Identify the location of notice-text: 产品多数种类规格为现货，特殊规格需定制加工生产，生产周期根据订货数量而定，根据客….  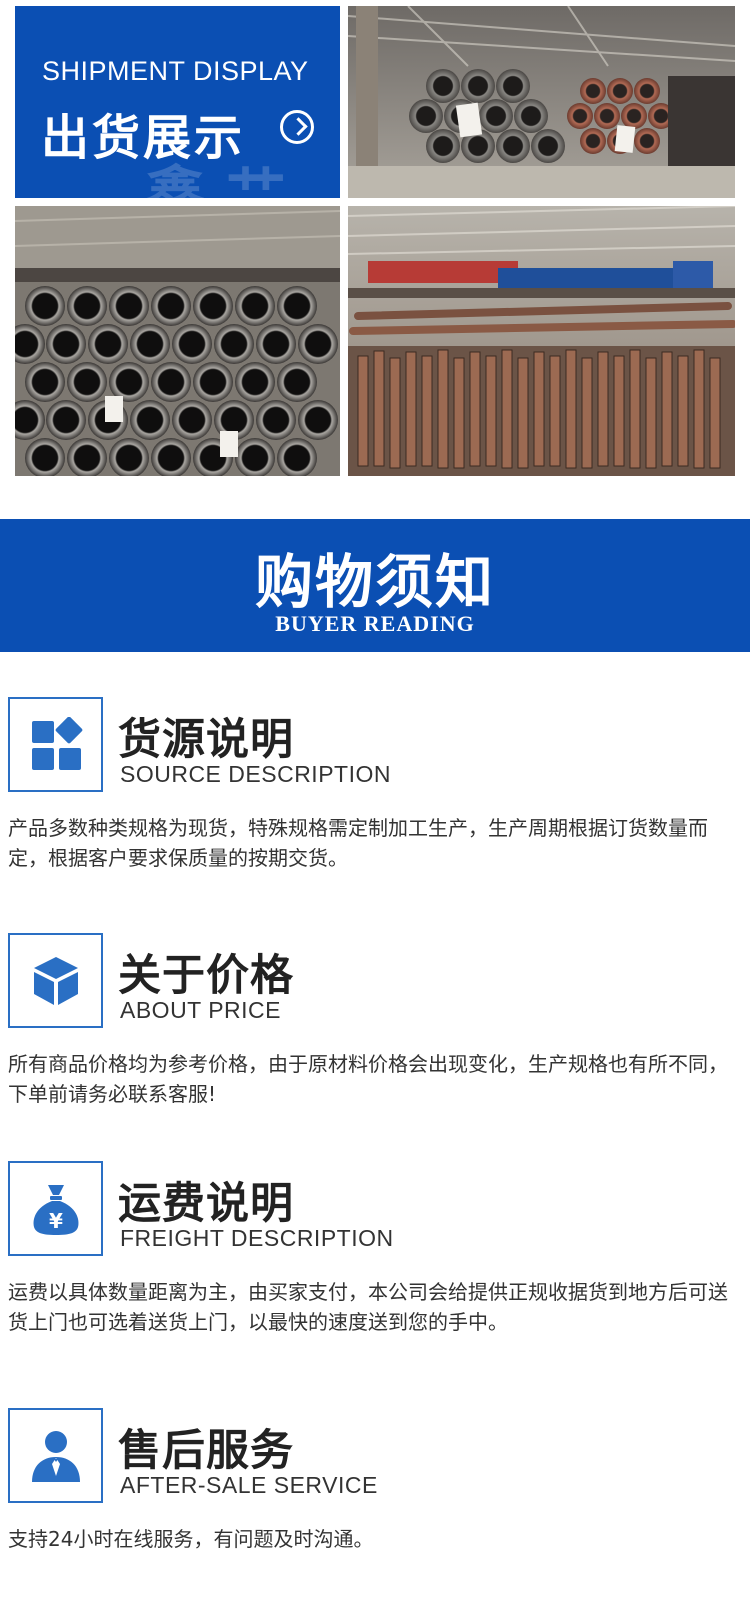
(358, 843).